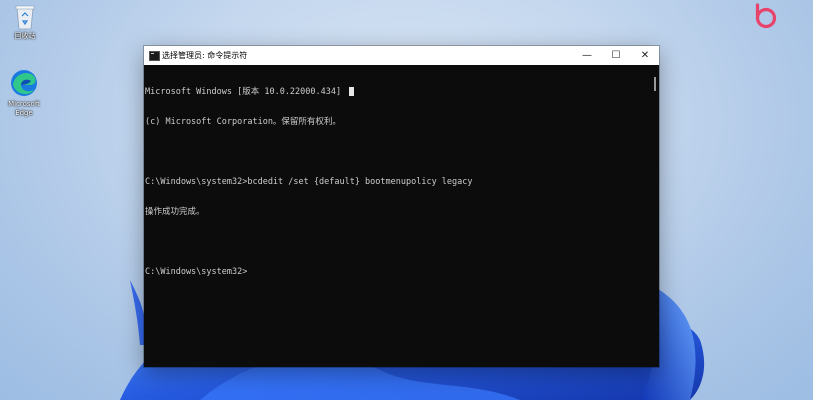 The width and height of the screenshot is (813, 400). What do you see at coordinates (397, 92) in the screenshot?
I see `console-line: Microsoft Windows [版本 10.0.22000.434]` at bounding box center [397, 92].